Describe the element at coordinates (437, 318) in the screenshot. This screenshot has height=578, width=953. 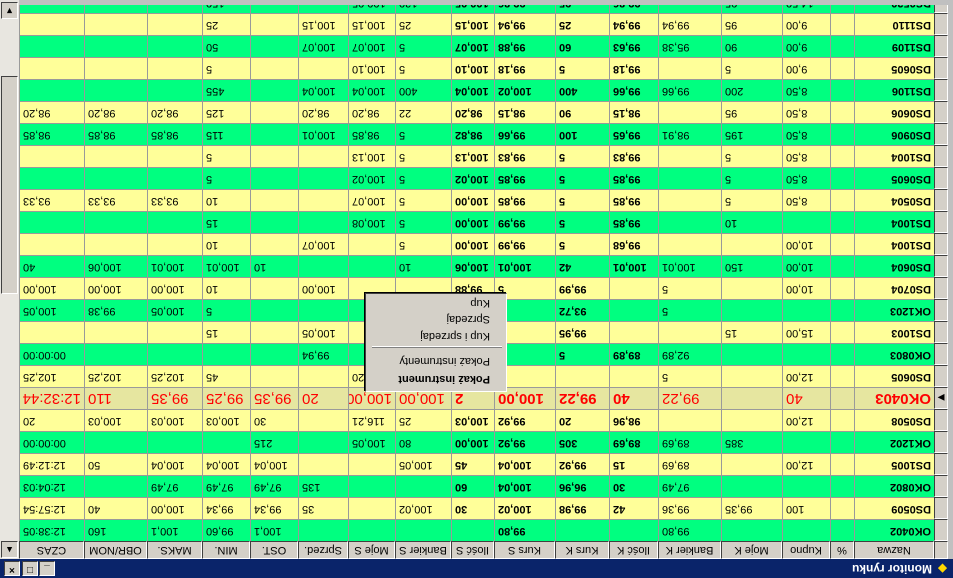
I see `menu-item-sprzedaj: Sprzedaj` at that location.